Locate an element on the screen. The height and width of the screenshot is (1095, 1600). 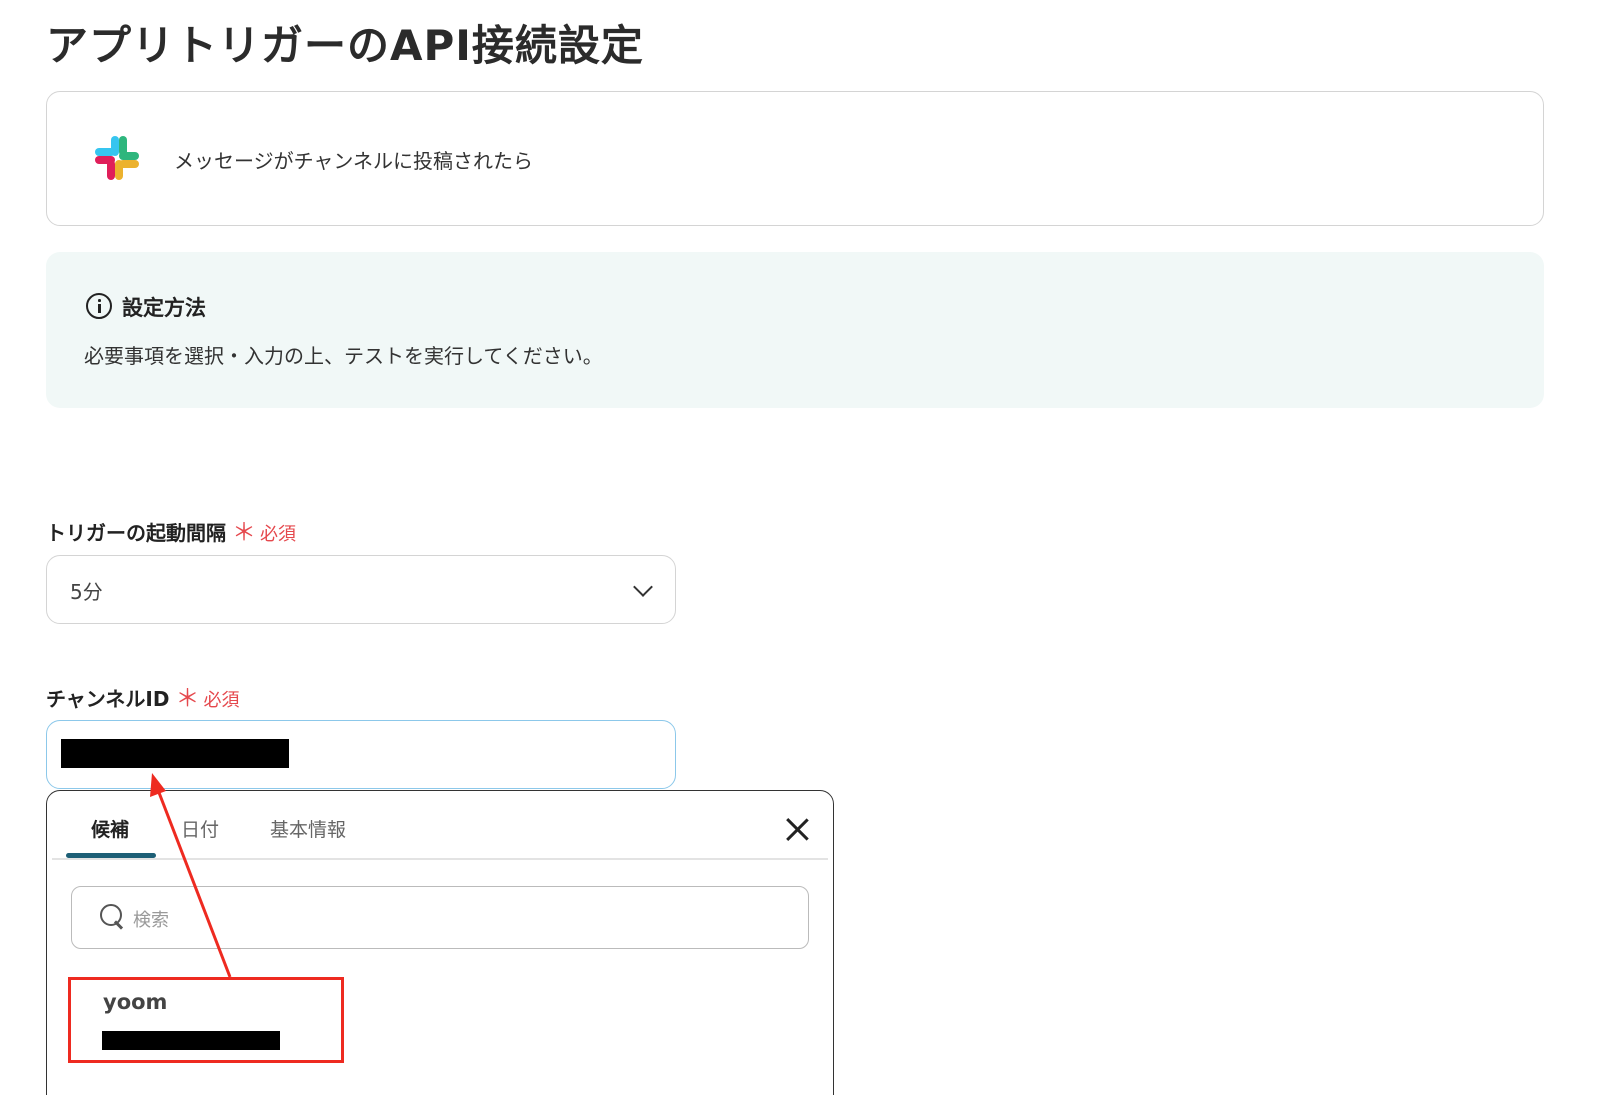
search-input is located at coordinates (440, 917).